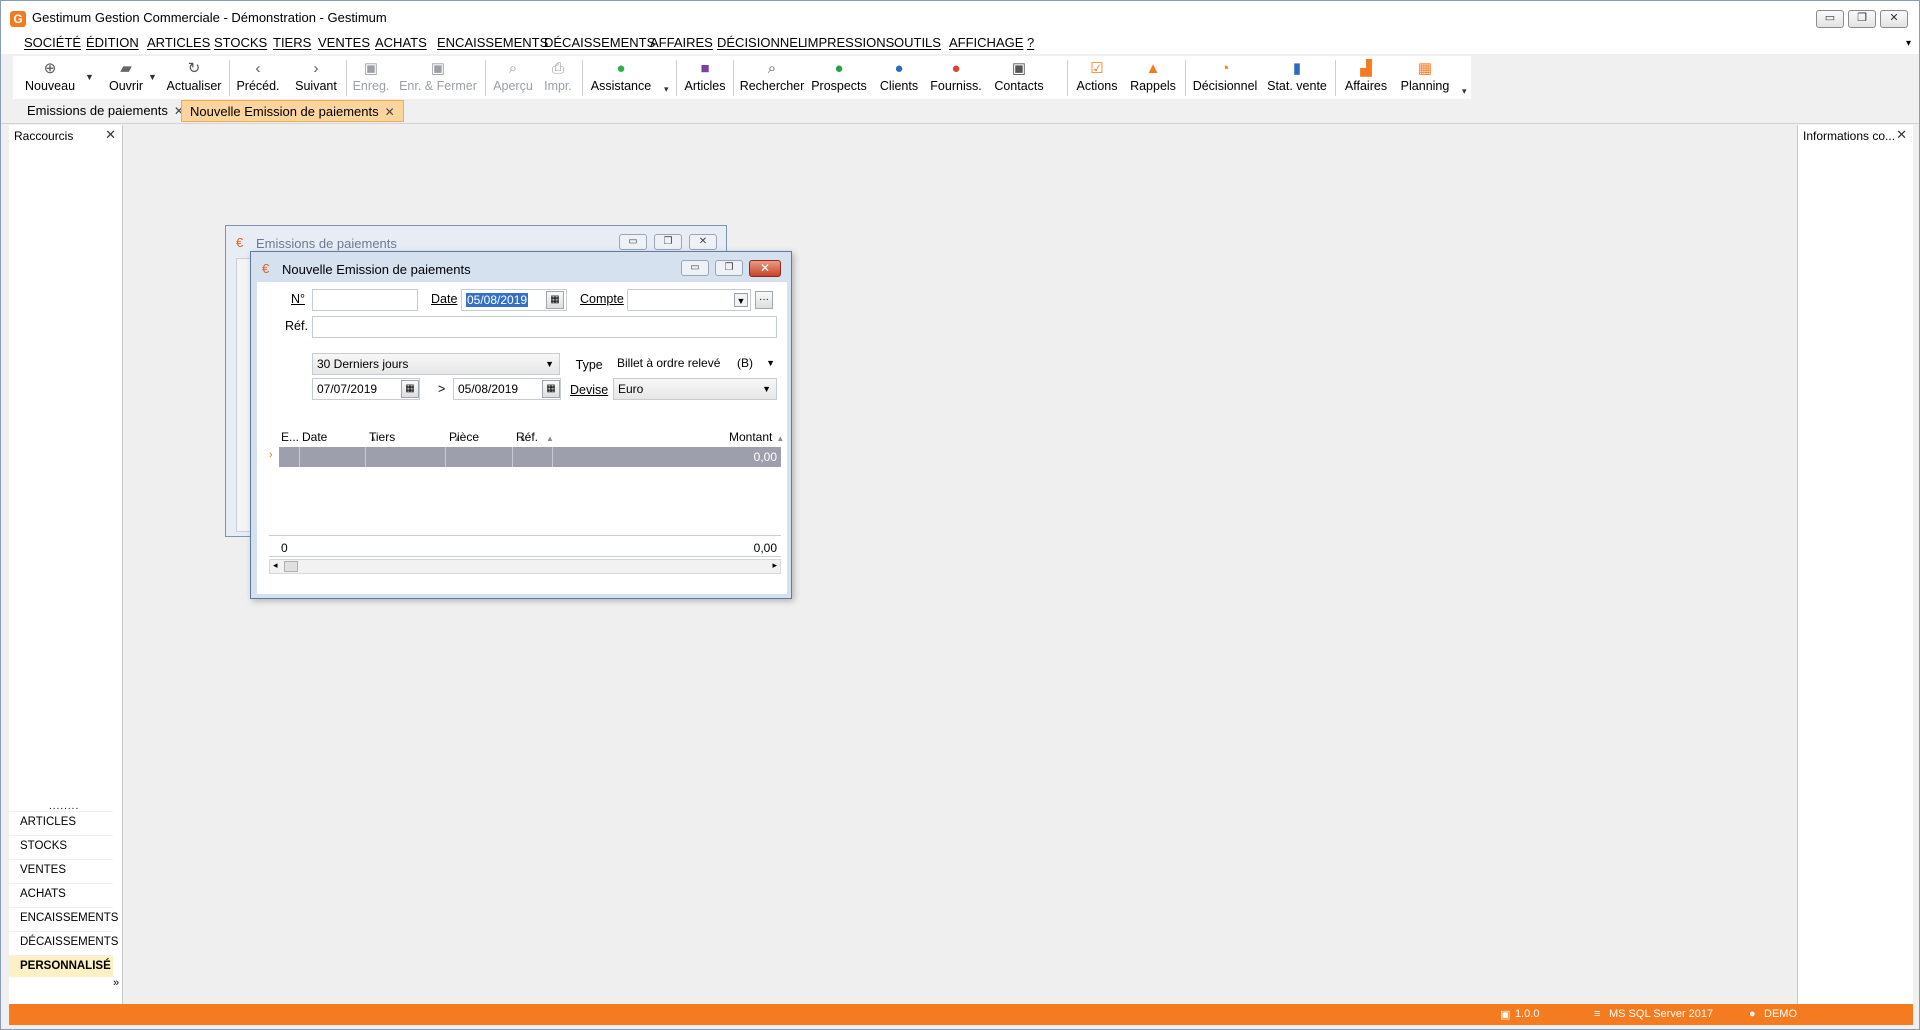 Image resolution: width=1920 pixels, height=1030 pixels. I want to click on actions-button: ☑ Actions, so click(1097, 78).